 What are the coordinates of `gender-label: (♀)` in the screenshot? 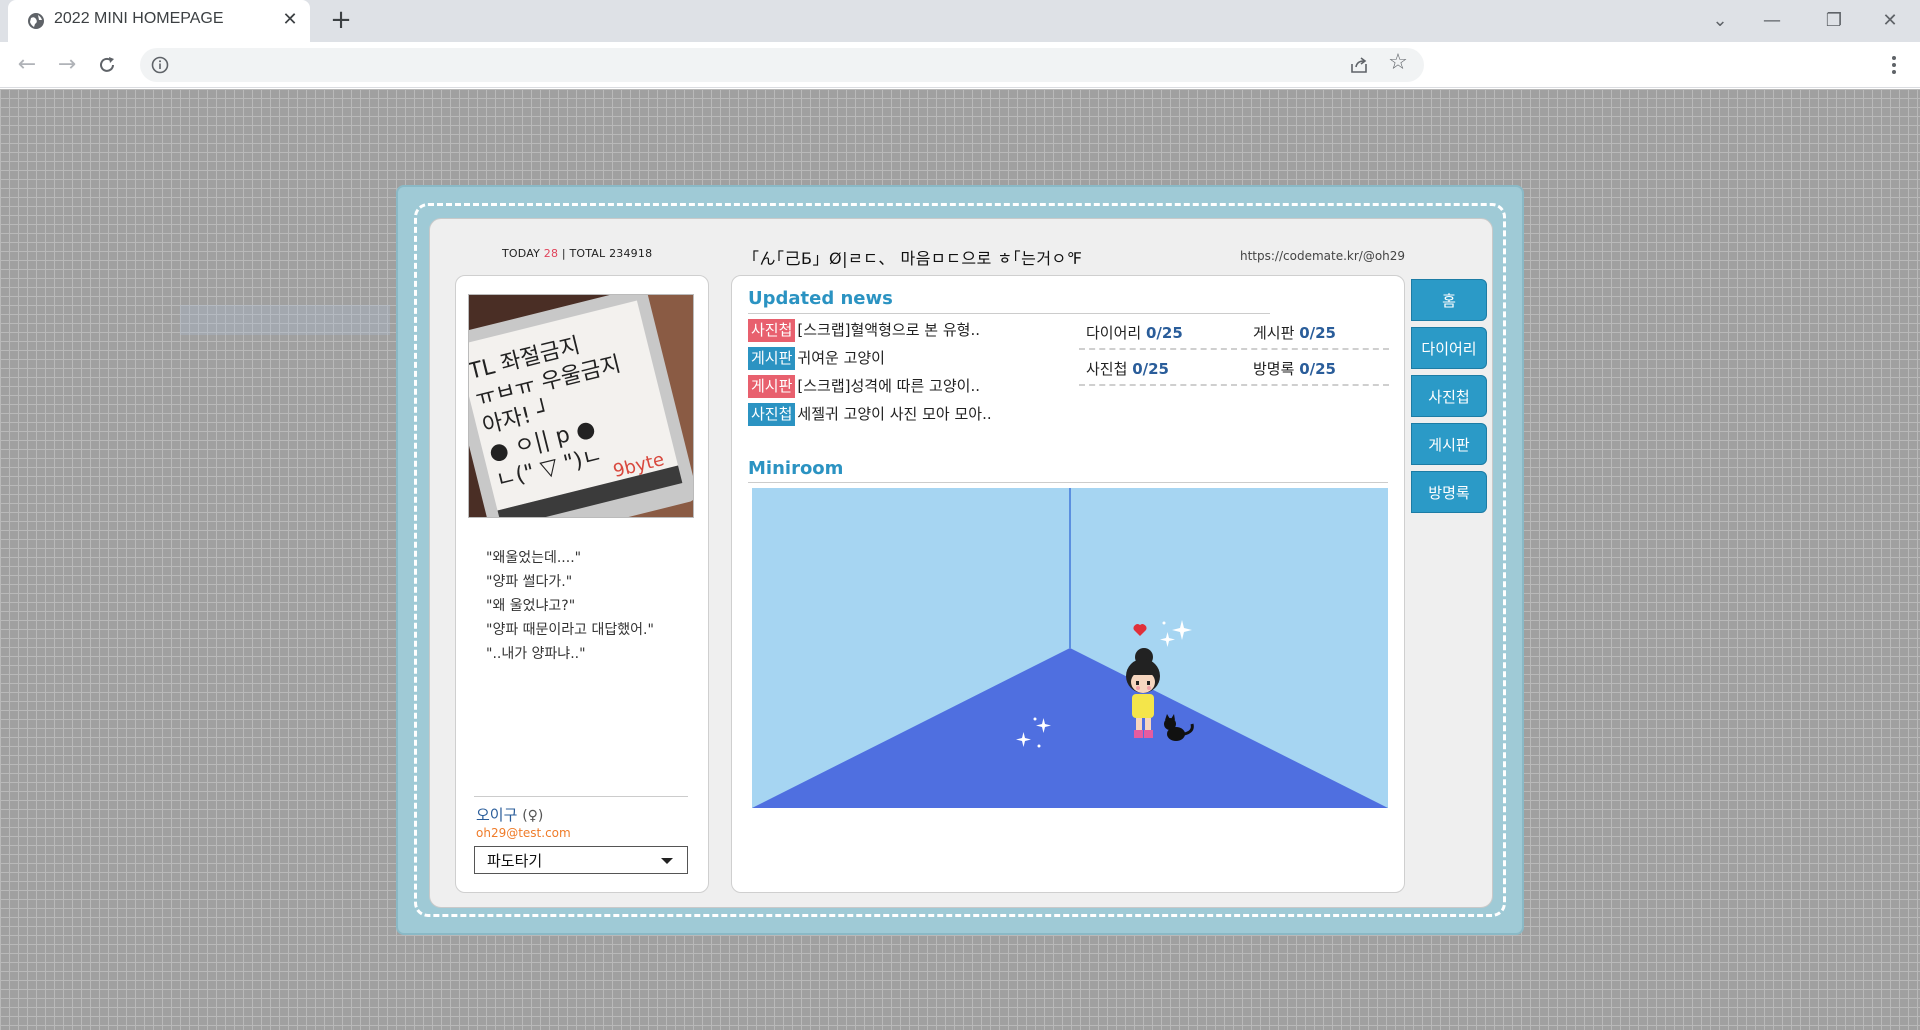 It's located at (533, 816).